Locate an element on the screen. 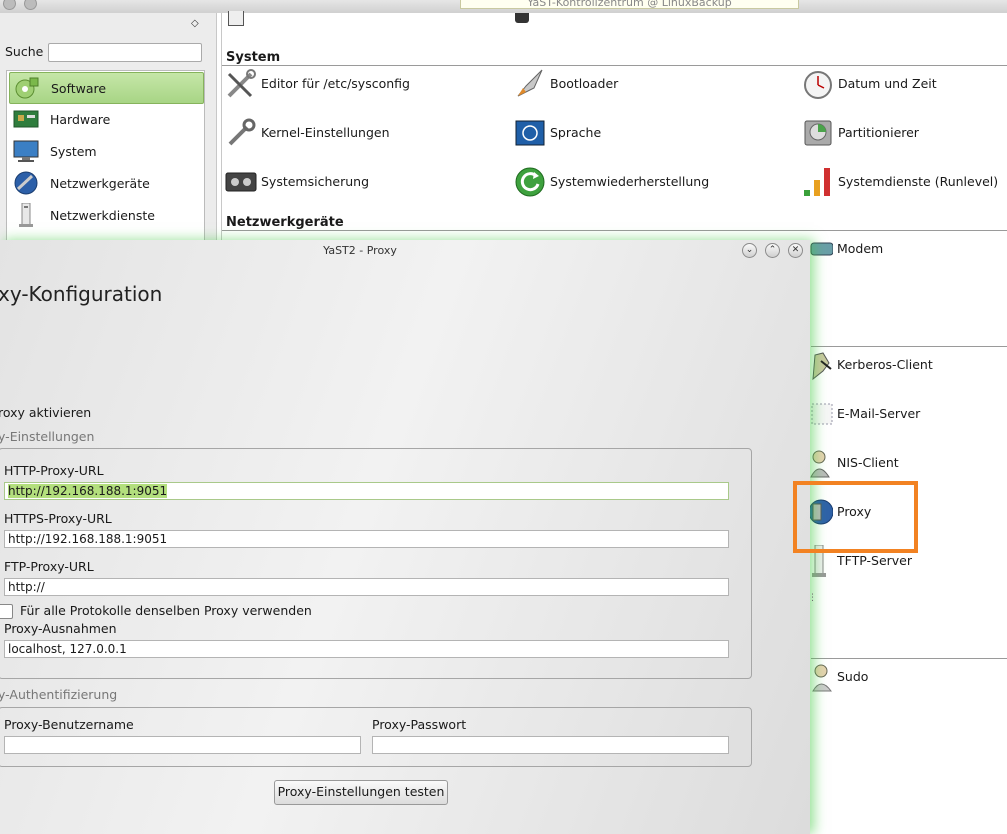  category-network-devices: Netzwerkgeräte is located at coordinates (105, 183).